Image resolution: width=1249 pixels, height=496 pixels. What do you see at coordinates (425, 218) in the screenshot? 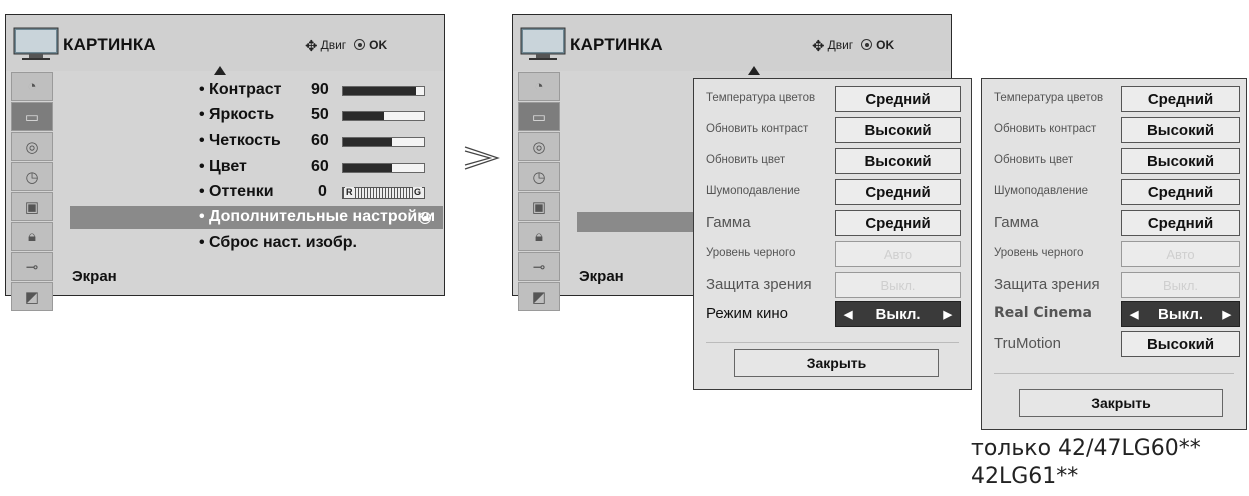
I see `ok-radio-icon` at bounding box center [425, 218].